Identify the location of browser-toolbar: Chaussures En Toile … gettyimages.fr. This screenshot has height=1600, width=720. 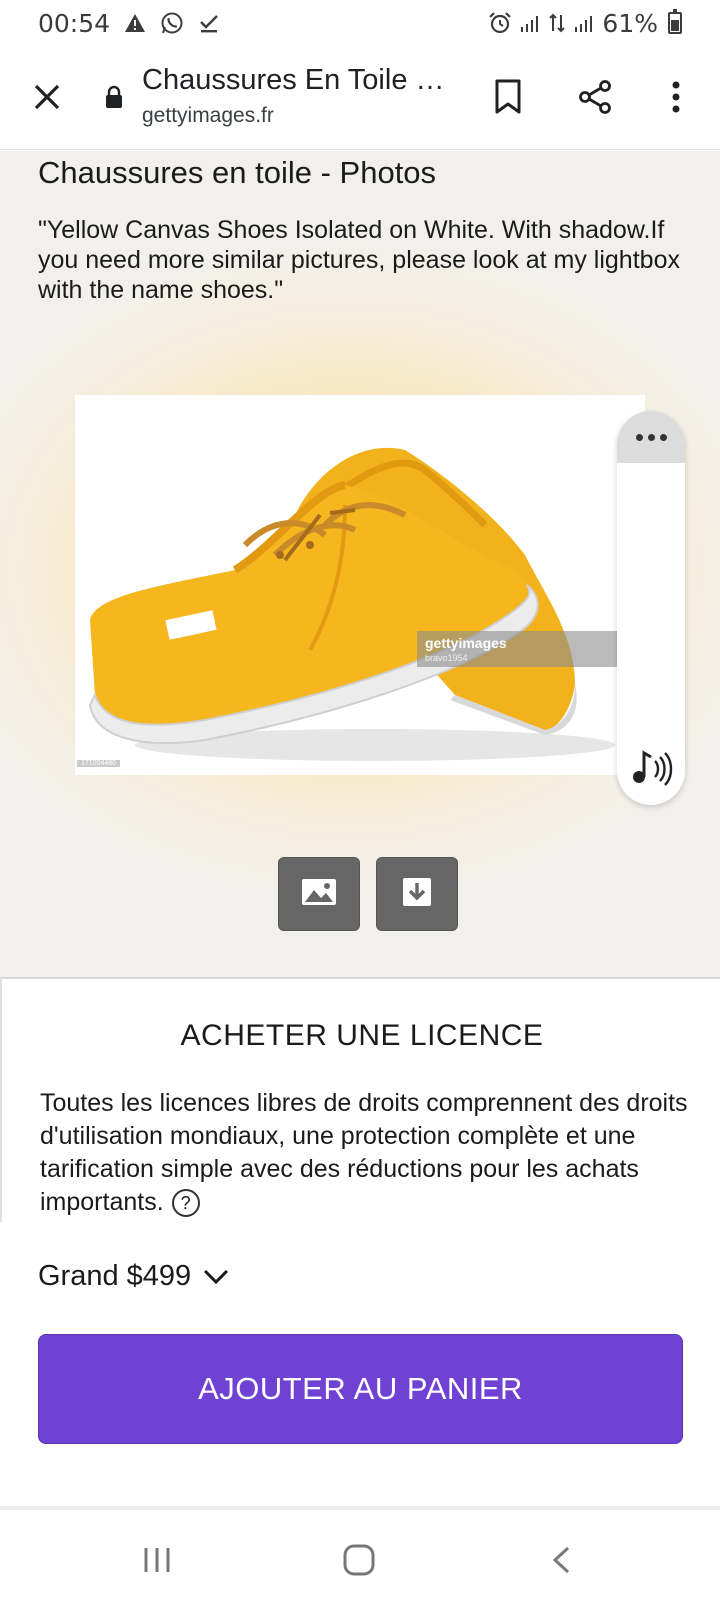
(360, 98).